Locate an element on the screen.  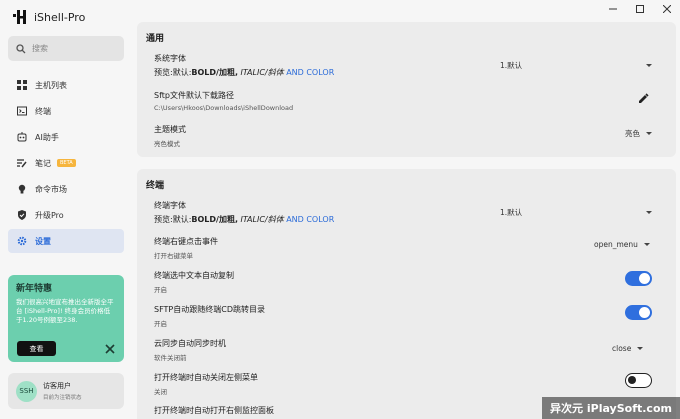
terminal-font-select: 1.默认 is located at coordinates (576, 212).